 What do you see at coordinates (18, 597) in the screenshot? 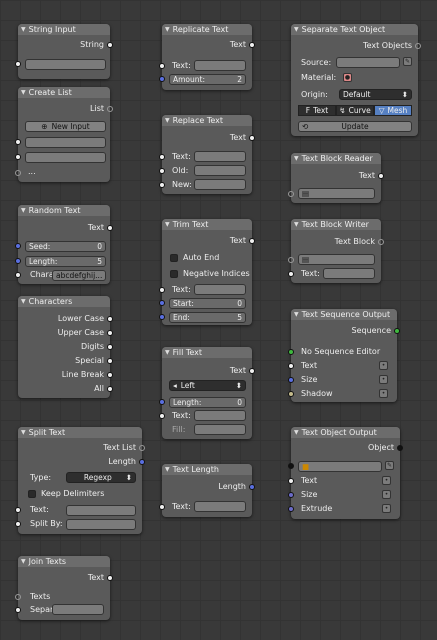
I see `texts-socket` at bounding box center [18, 597].